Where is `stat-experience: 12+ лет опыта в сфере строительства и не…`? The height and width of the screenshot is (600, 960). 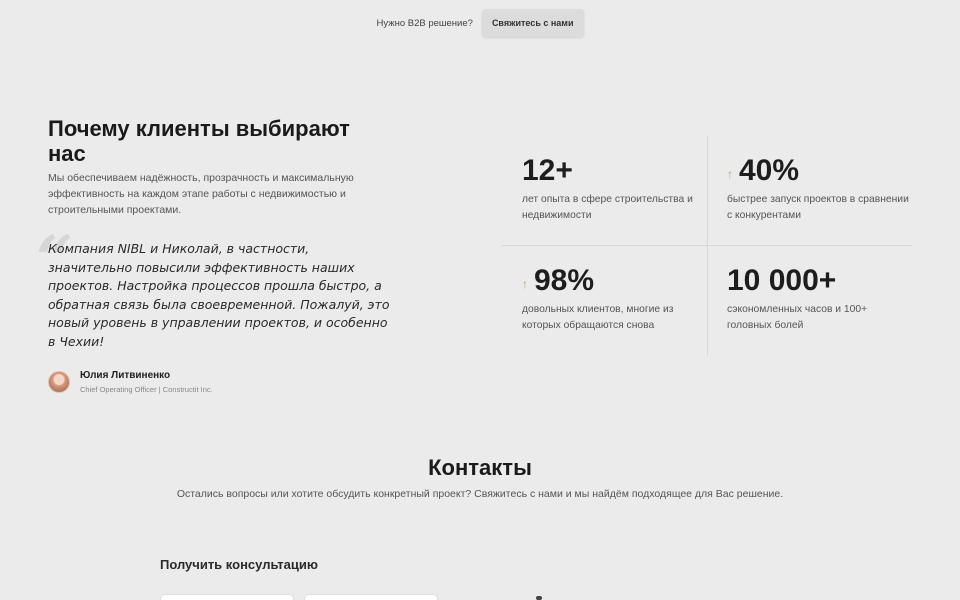 stat-experience: 12+ лет опыта в сфере строительства и не… is located at coordinates (614, 188).